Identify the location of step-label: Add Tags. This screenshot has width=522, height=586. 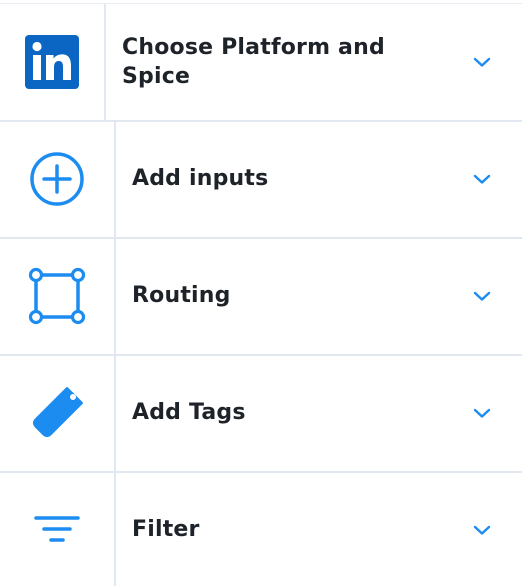
(189, 412).